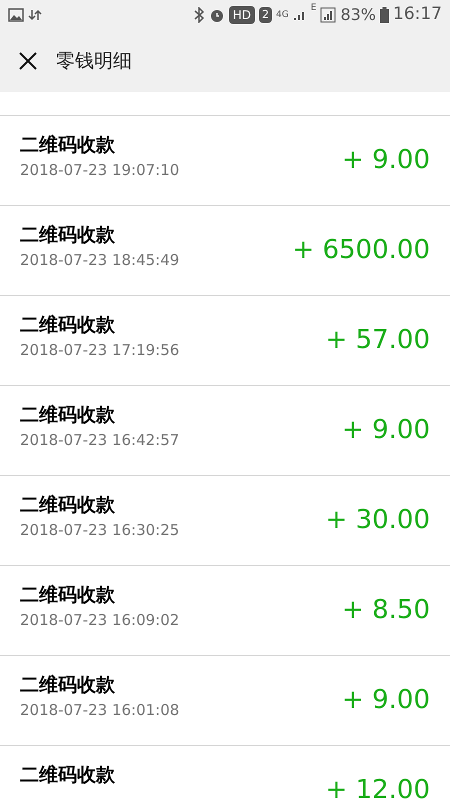  What do you see at coordinates (16, 15) in the screenshot?
I see `image-icon` at bounding box center [16, 15].